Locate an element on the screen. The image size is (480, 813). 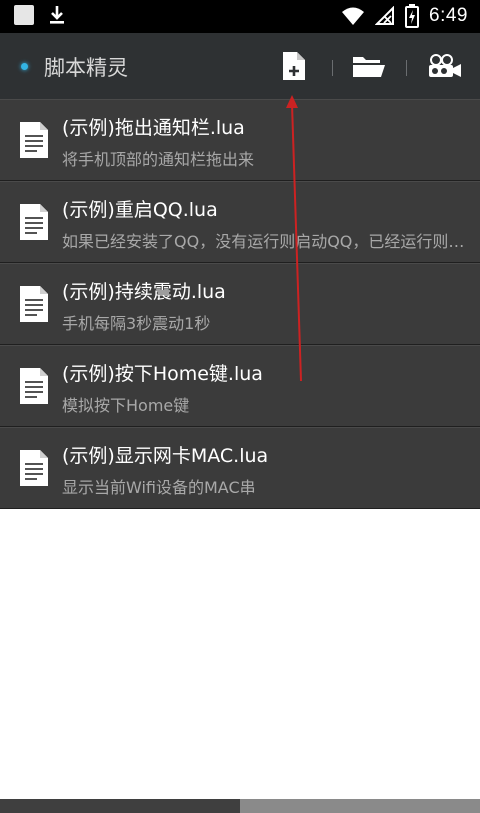
status-bar-right: 6:49 is located at coordinates (404, 16).